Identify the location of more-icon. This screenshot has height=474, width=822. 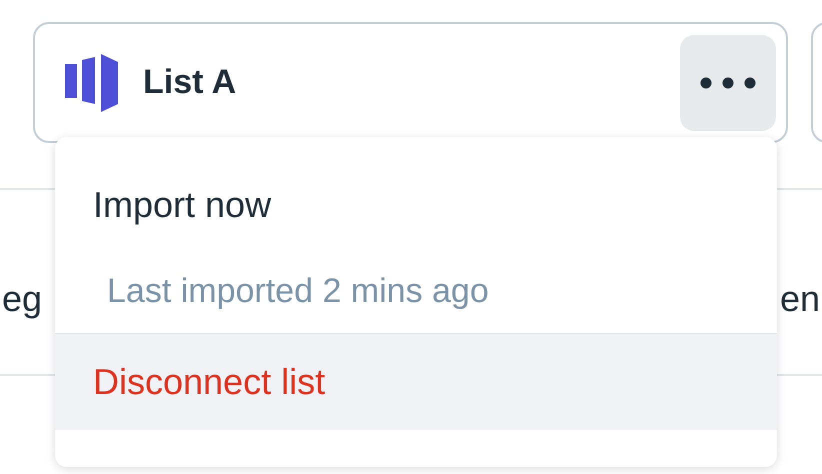
(728, 82).